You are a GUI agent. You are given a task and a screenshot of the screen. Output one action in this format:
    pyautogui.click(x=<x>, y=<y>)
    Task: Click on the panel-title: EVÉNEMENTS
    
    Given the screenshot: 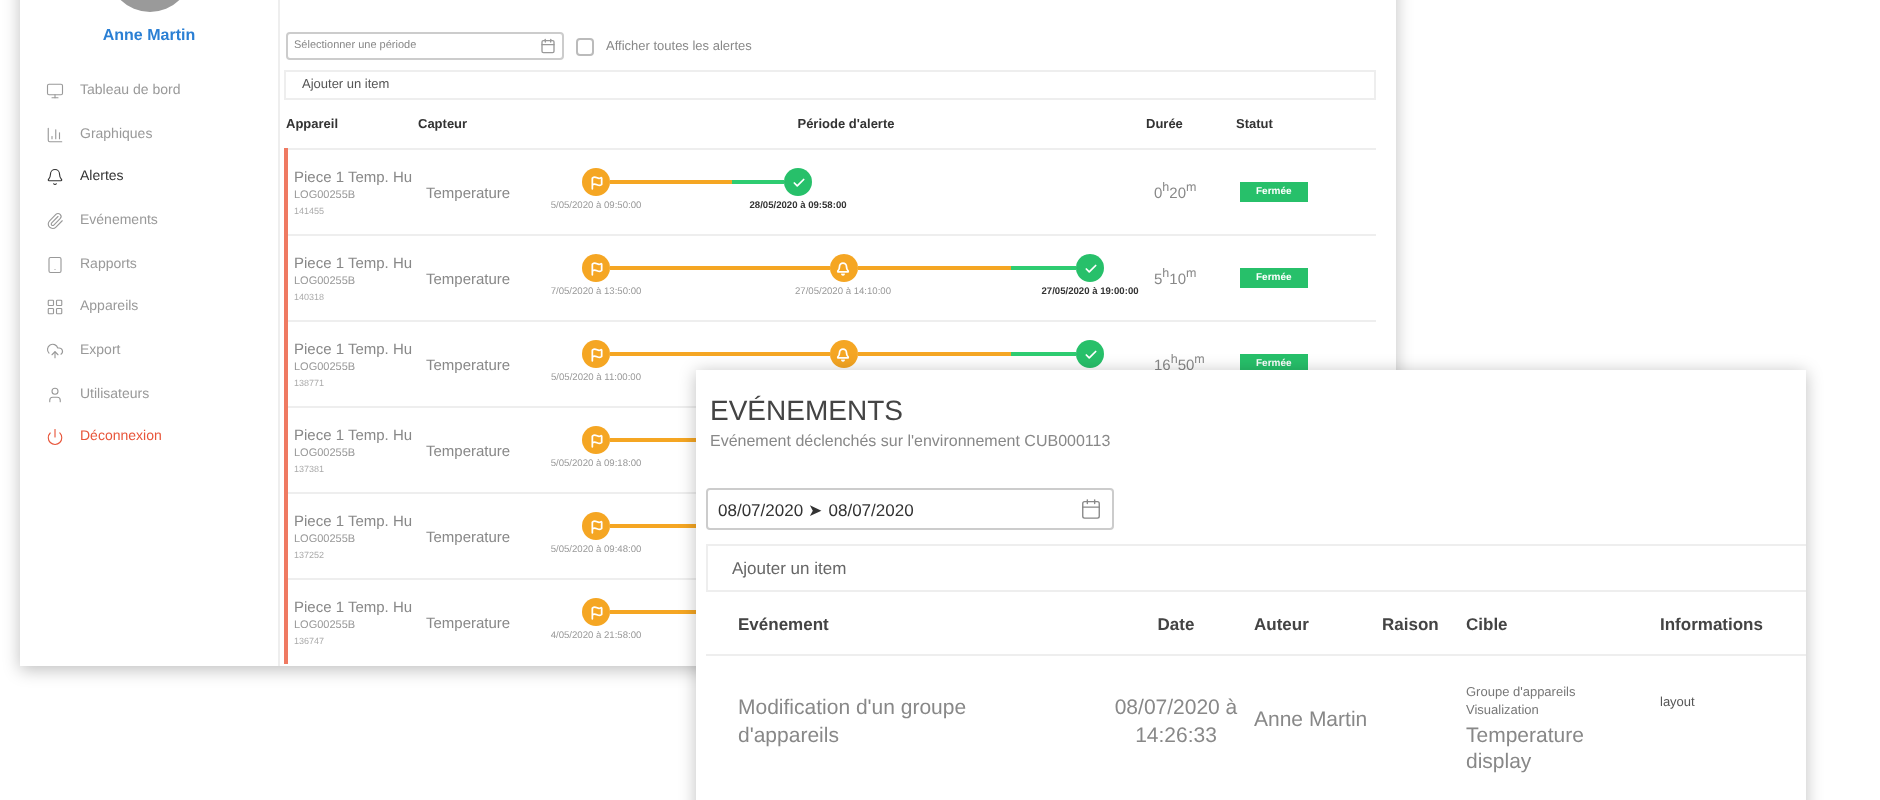 What is the action you would take?
    pyautogui.click(x=807, y=410)
    